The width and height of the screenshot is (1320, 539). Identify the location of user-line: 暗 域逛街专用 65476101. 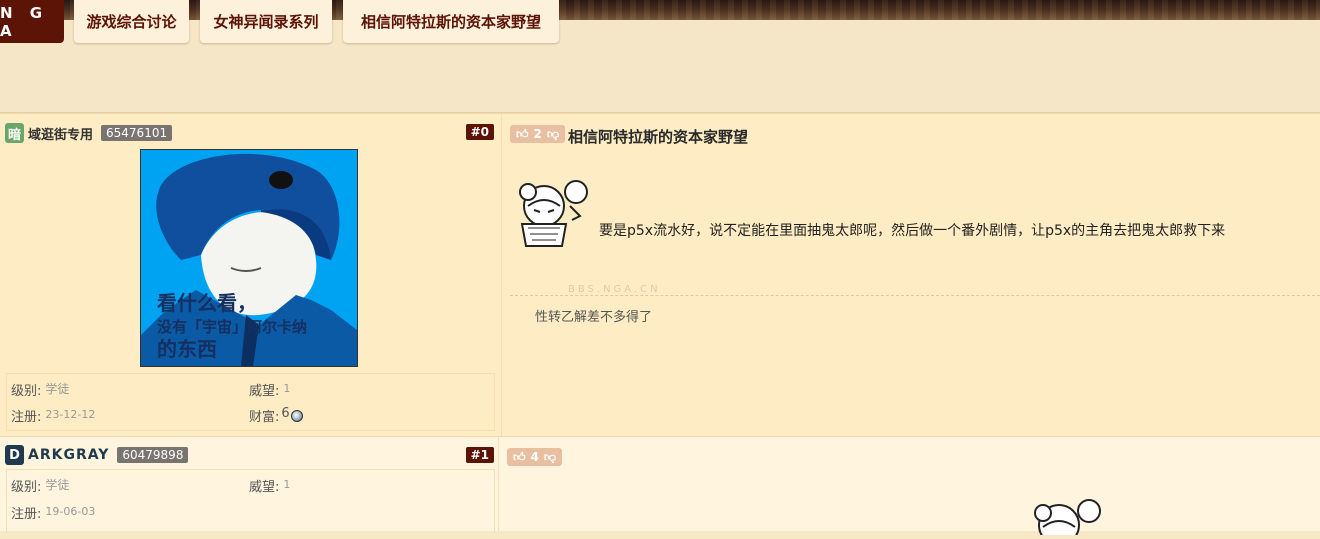
(89, 133).